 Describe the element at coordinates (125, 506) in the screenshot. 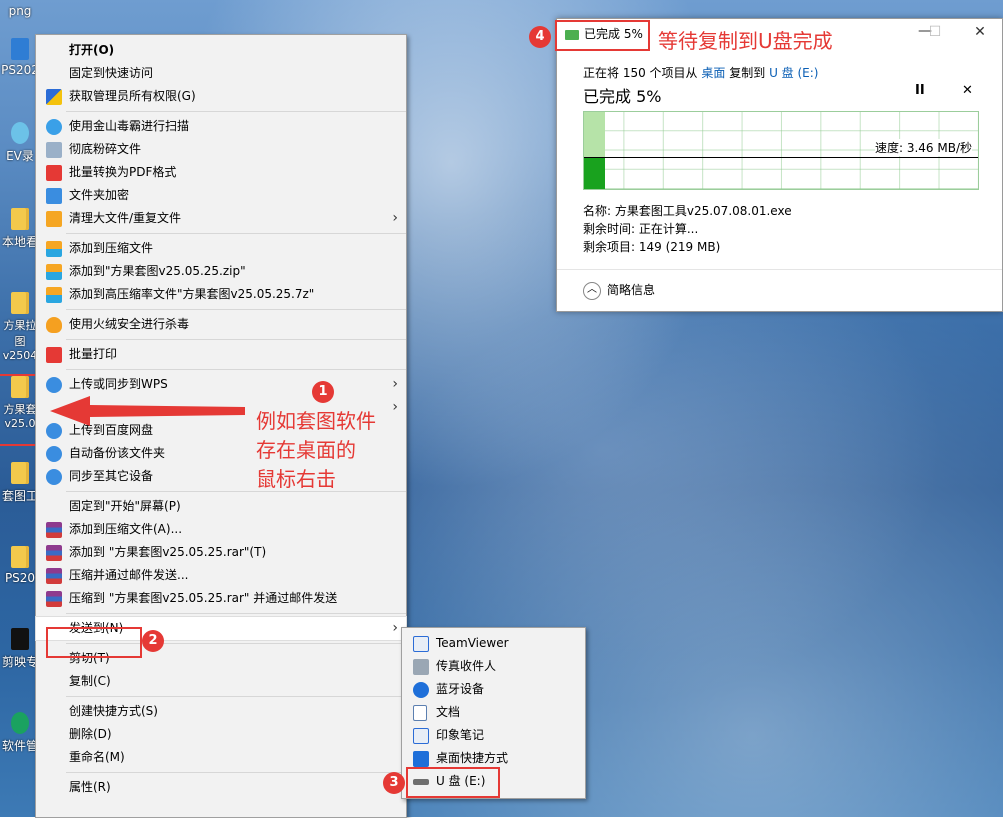

I see `menu-item-label: 固定到"开始"屏幕(P)` at that location.